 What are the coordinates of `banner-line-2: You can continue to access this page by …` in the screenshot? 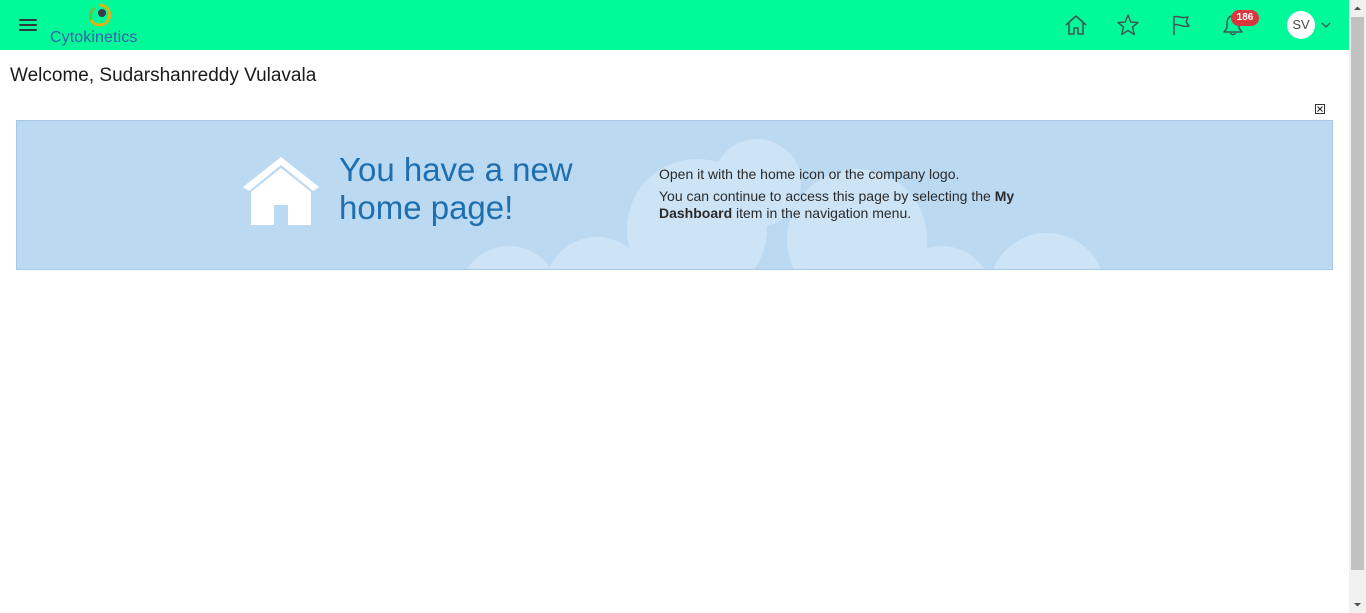 It's located at (837, 204).